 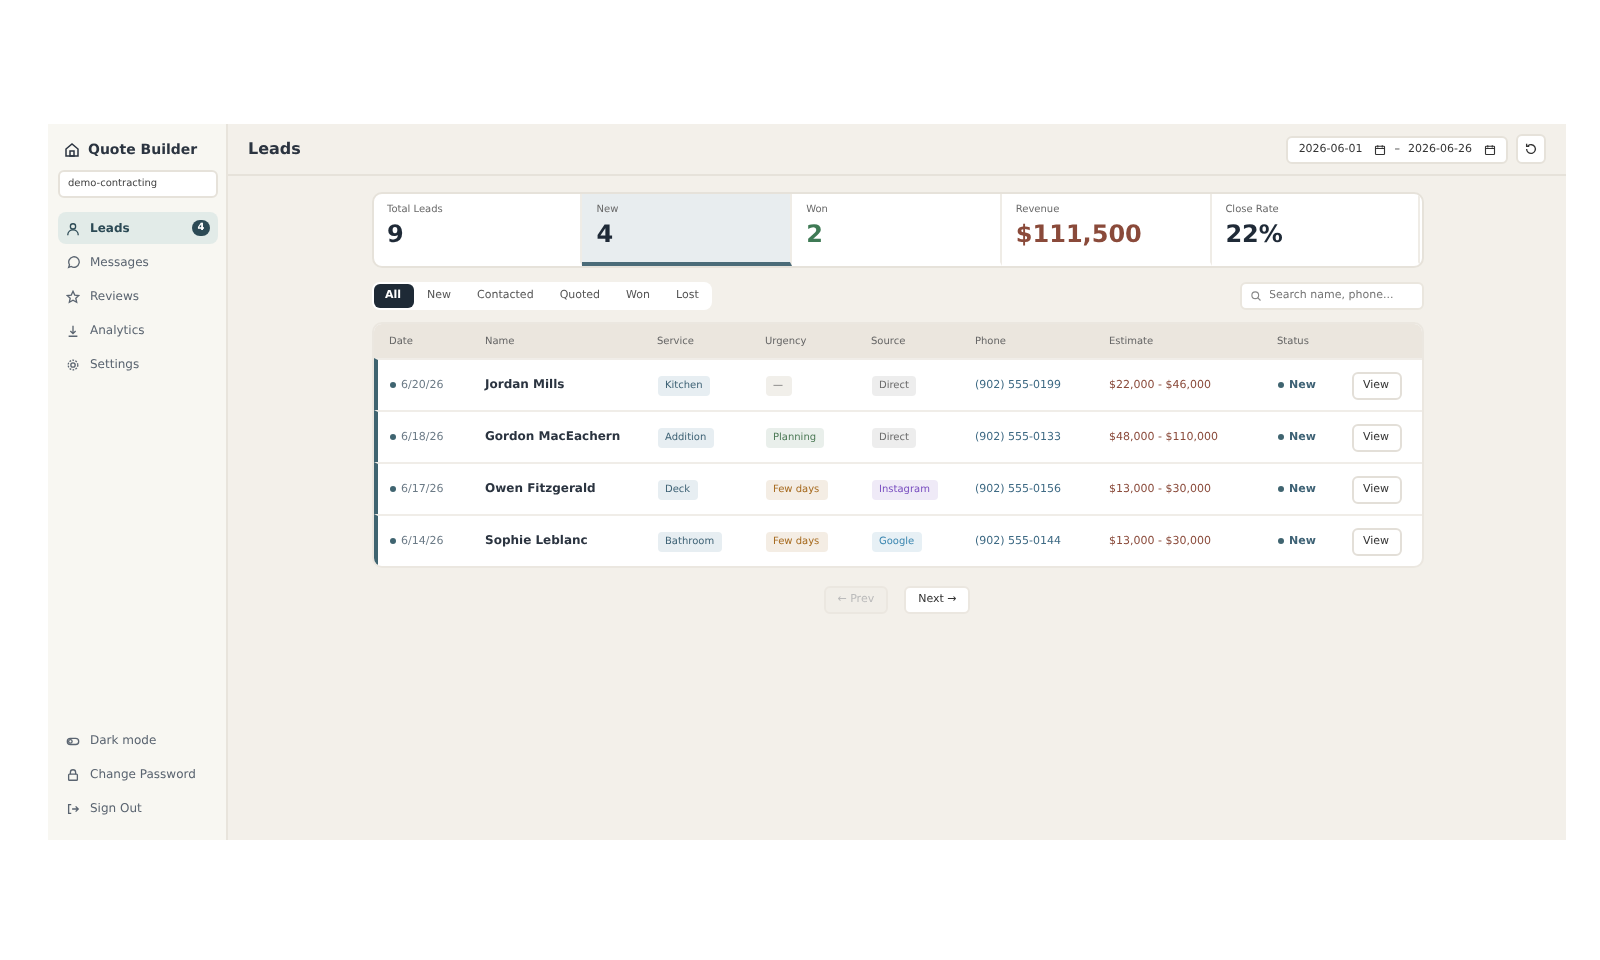 I want to click on chat-bubble-icon, so click(x=73, y=263).